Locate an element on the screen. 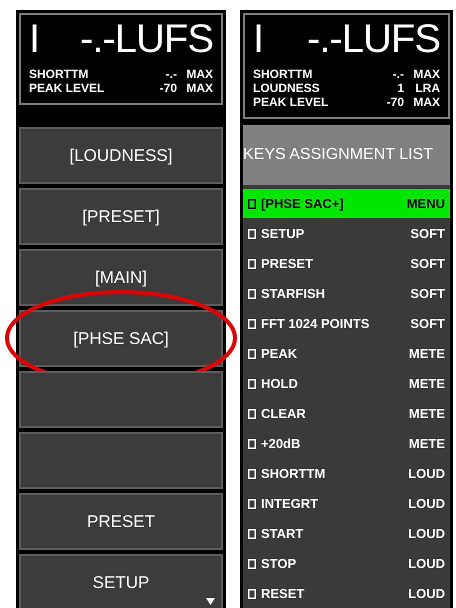 Image resolution: width=456 pixels, height=608 pixels. key-label: PEAK is located at coordinates (279, 353).